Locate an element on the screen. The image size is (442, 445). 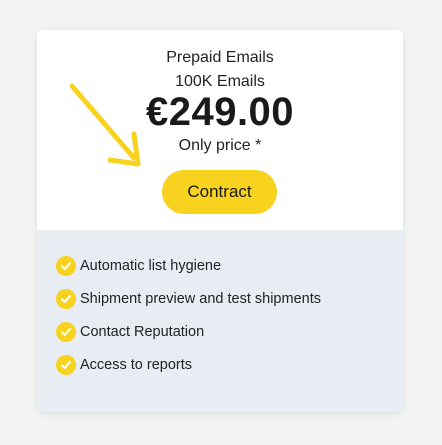
contract-button: Contract is located at coordinates (219, 192).